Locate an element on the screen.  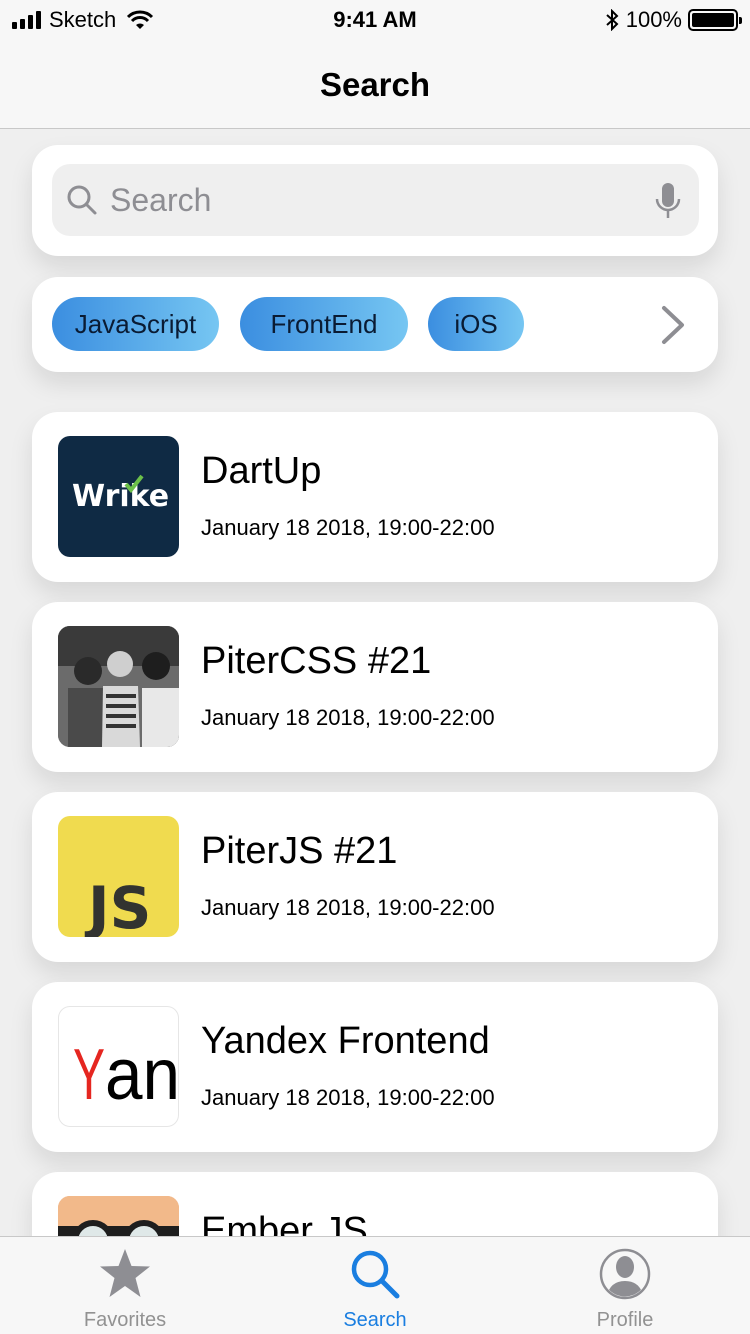
wrike-logo-text: Wrike is located at coordinates (120, 496).